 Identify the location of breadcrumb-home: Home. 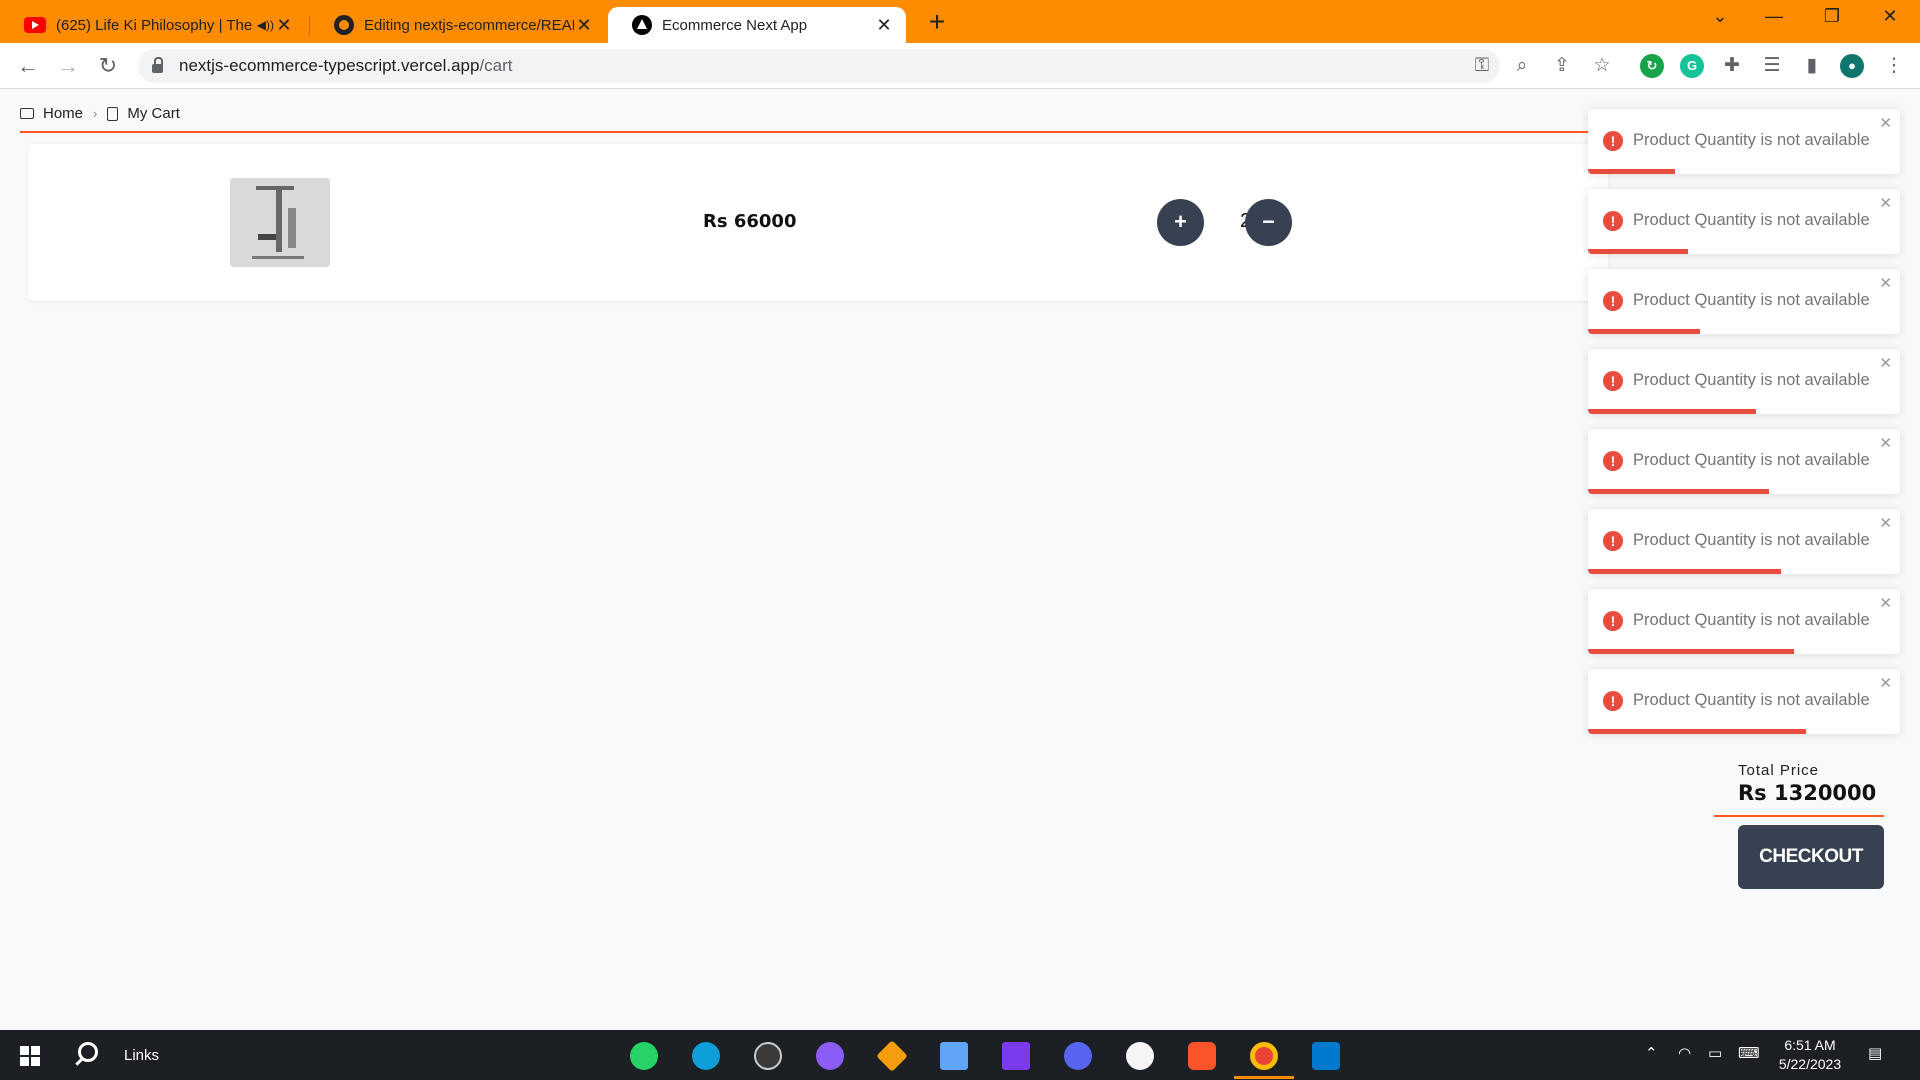
(63, 113).